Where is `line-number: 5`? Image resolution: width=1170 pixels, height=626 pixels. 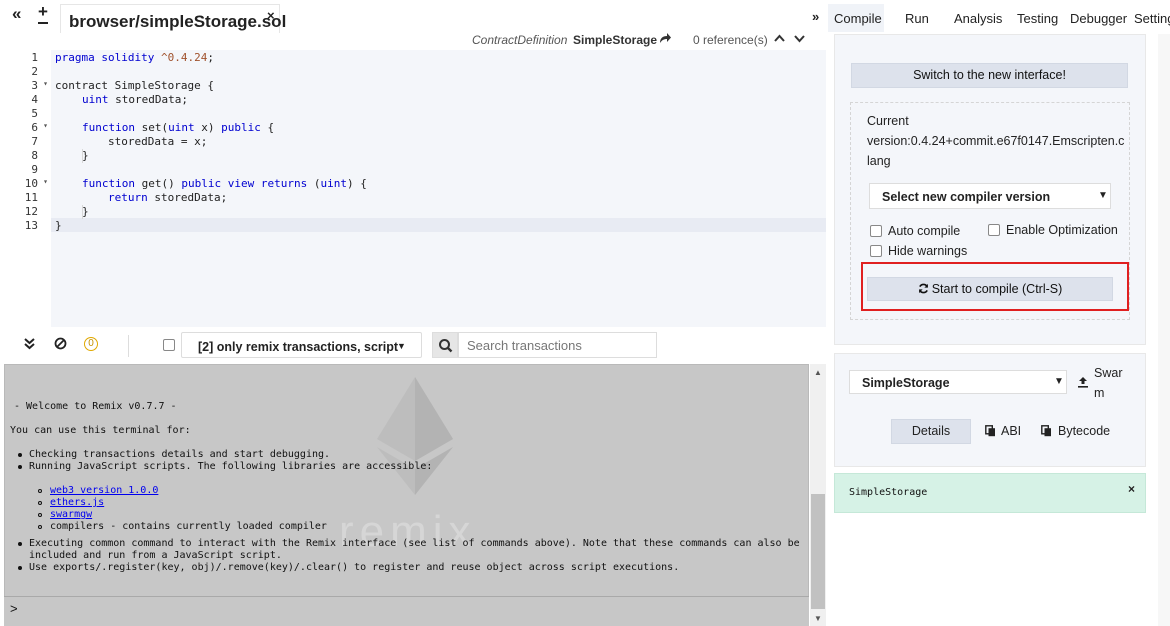 line-number: 5 is located at coordinates (34, 113).